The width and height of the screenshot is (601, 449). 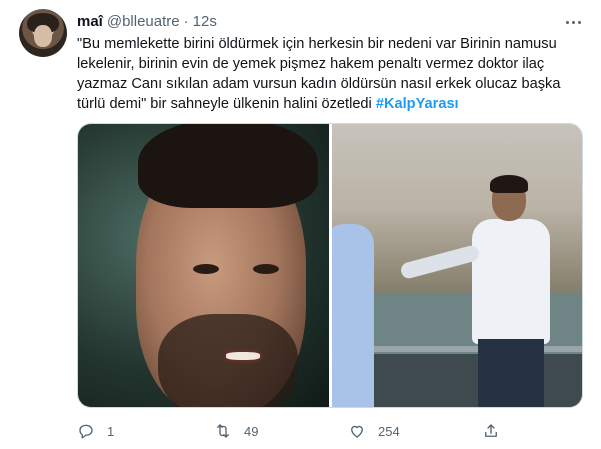 What do you see at coordinates (417, 104) in the screenshot?
I see `hashtag-link: #KalpYarası` at bounding box center [417, 104].